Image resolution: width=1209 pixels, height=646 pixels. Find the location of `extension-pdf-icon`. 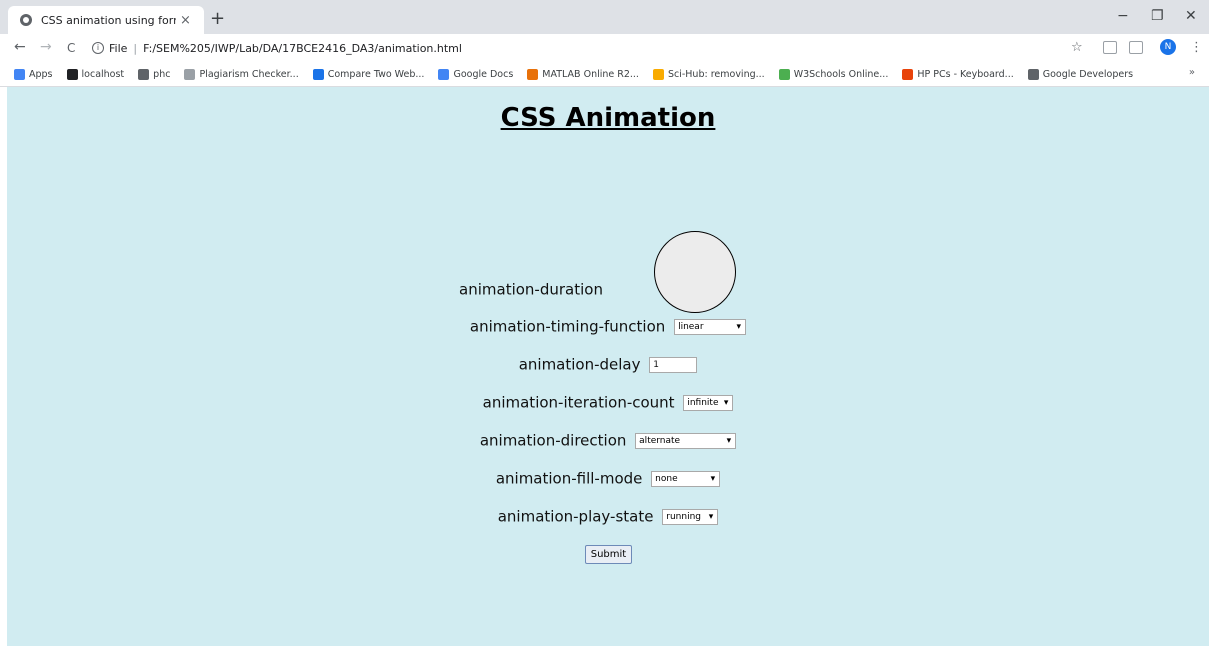

extension-pdf-icon is located at coordinates (1110, 47).